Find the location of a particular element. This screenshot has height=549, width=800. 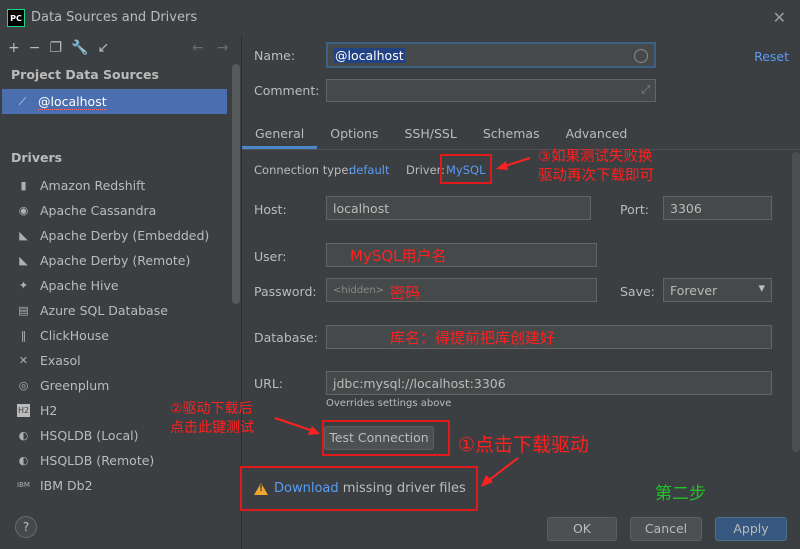

annotation-user: MySQL用户名 is located at coordinates (398, 256).